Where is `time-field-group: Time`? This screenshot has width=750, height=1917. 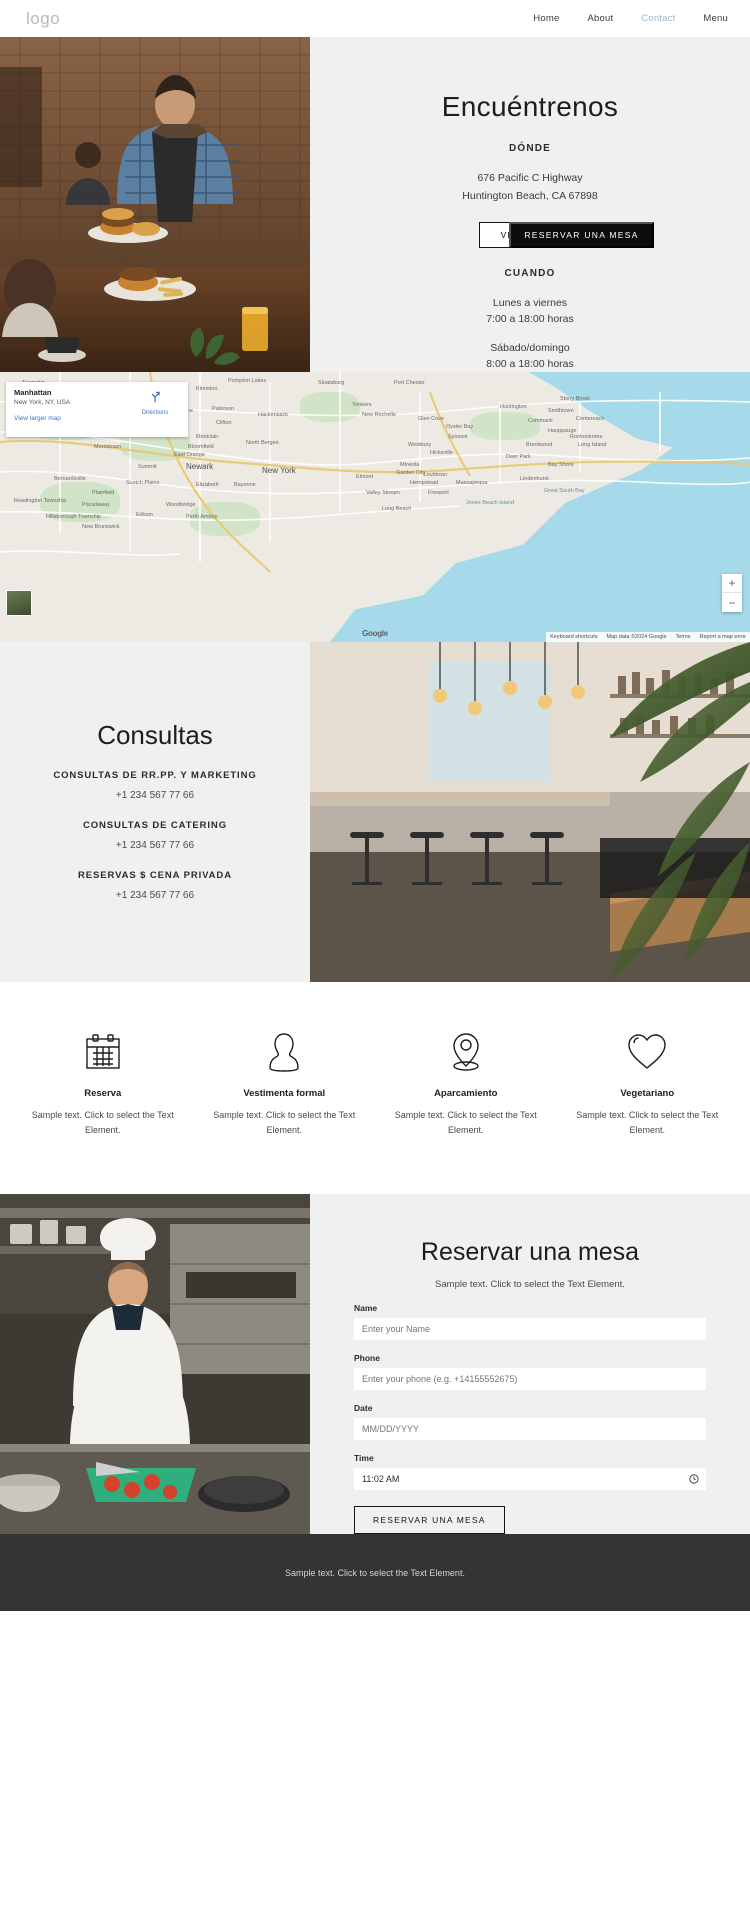
time-field-group: Time is located at coordinates (530, 1471).